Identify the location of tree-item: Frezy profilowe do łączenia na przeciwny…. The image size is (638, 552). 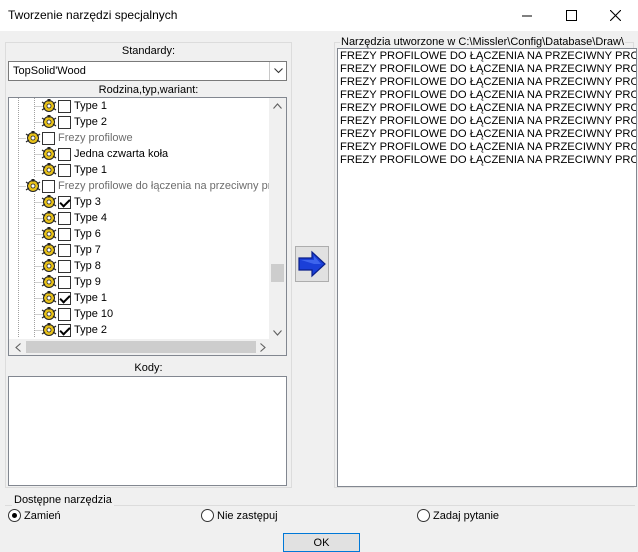
(148, 186).